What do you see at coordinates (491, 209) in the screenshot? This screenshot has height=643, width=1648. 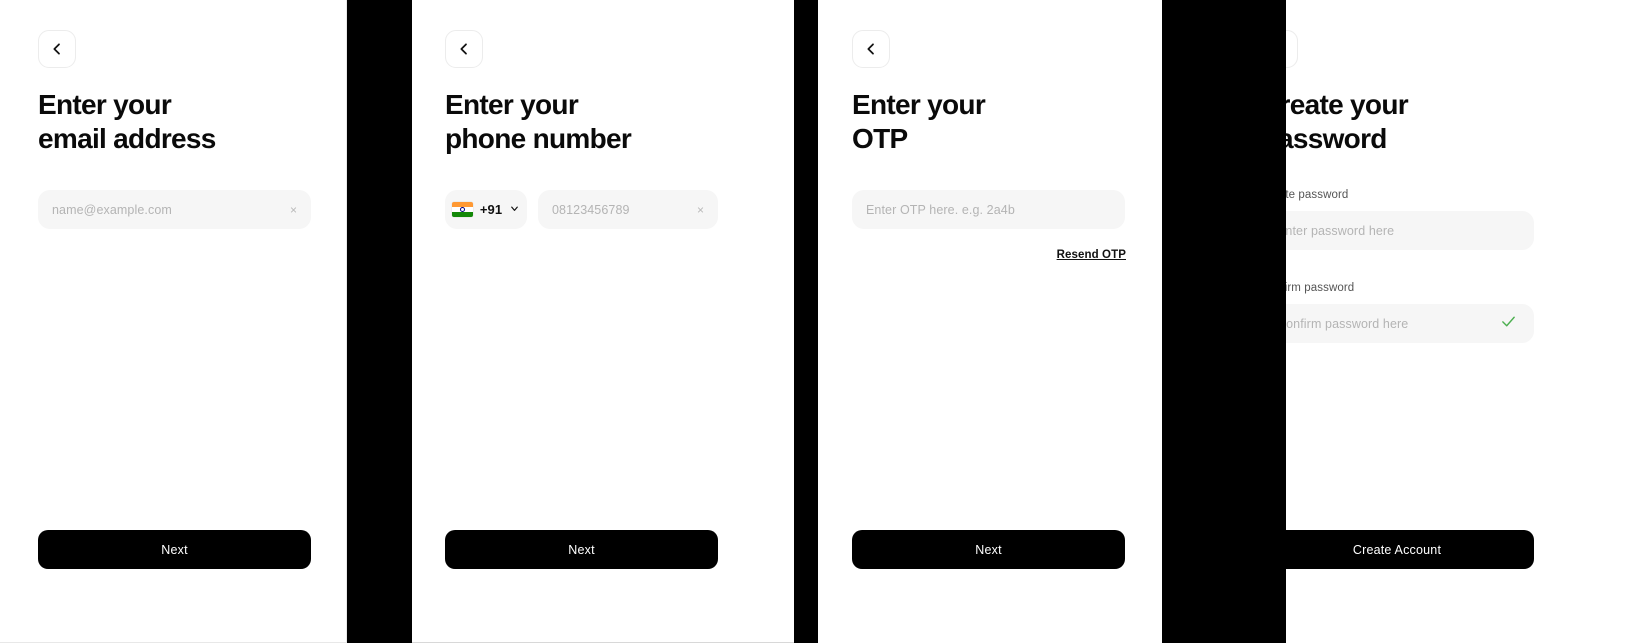 I see `dial-code-label: +91` at bounding box center [491, 209].